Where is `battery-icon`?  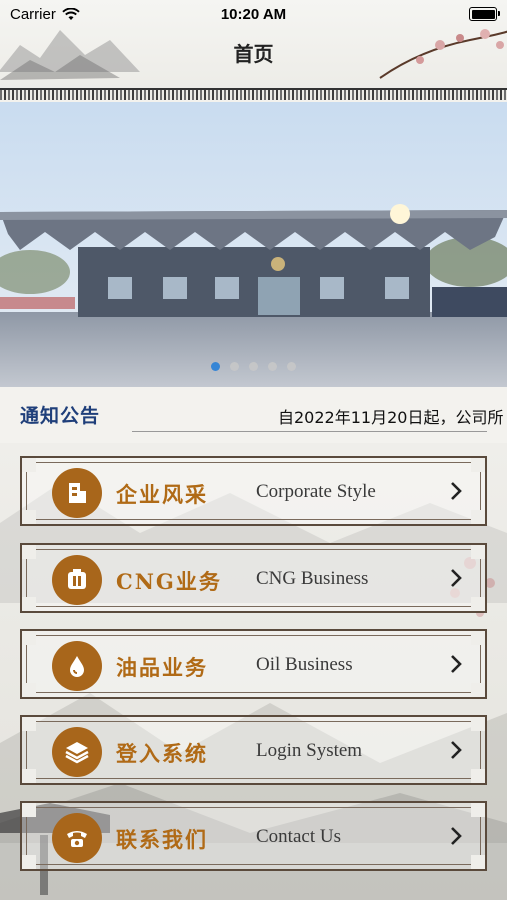 battery-icon is located at coordinates (484, 14).